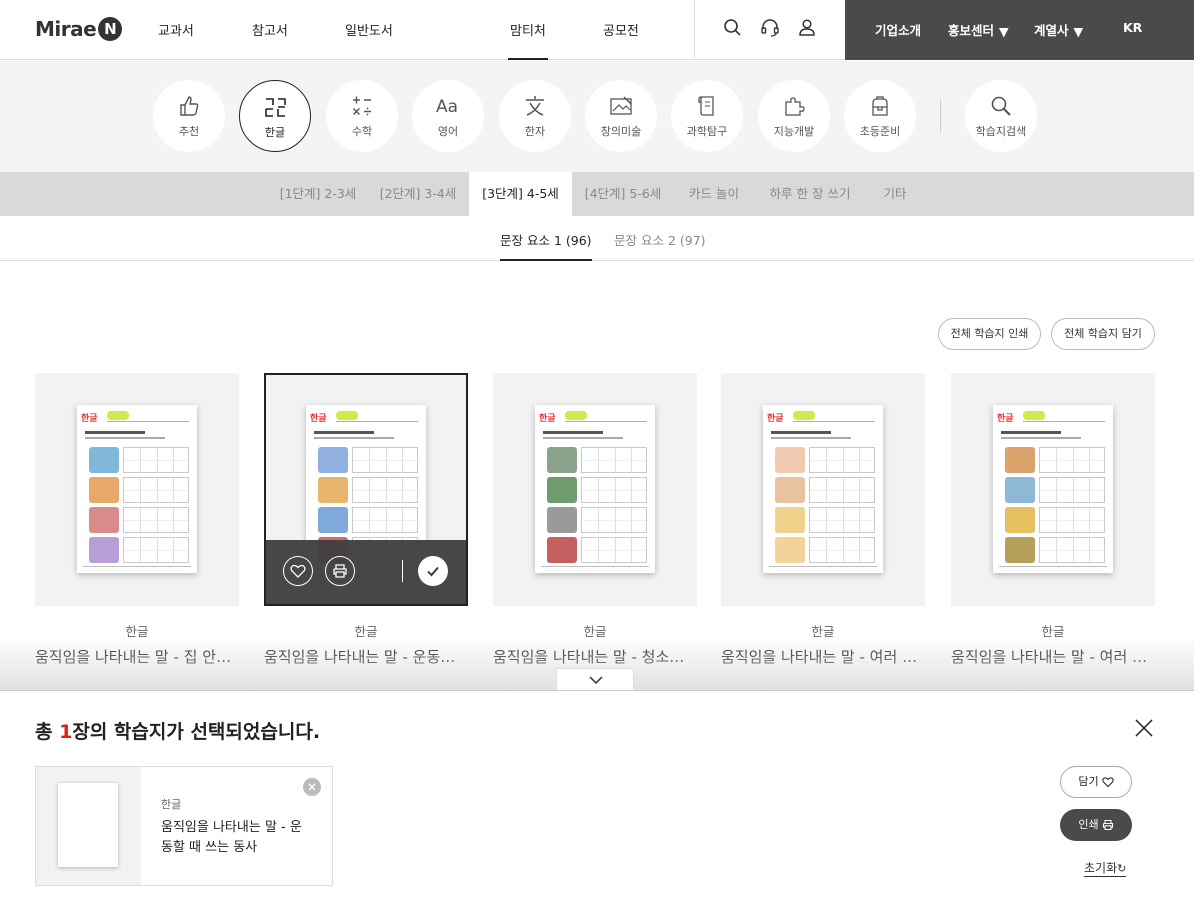 This screenshot has height=919, width=1194. What do you see at coordinates (362, 116) in the screenshot?
I see `category-math: 수학` at bounding box center [362, 116].